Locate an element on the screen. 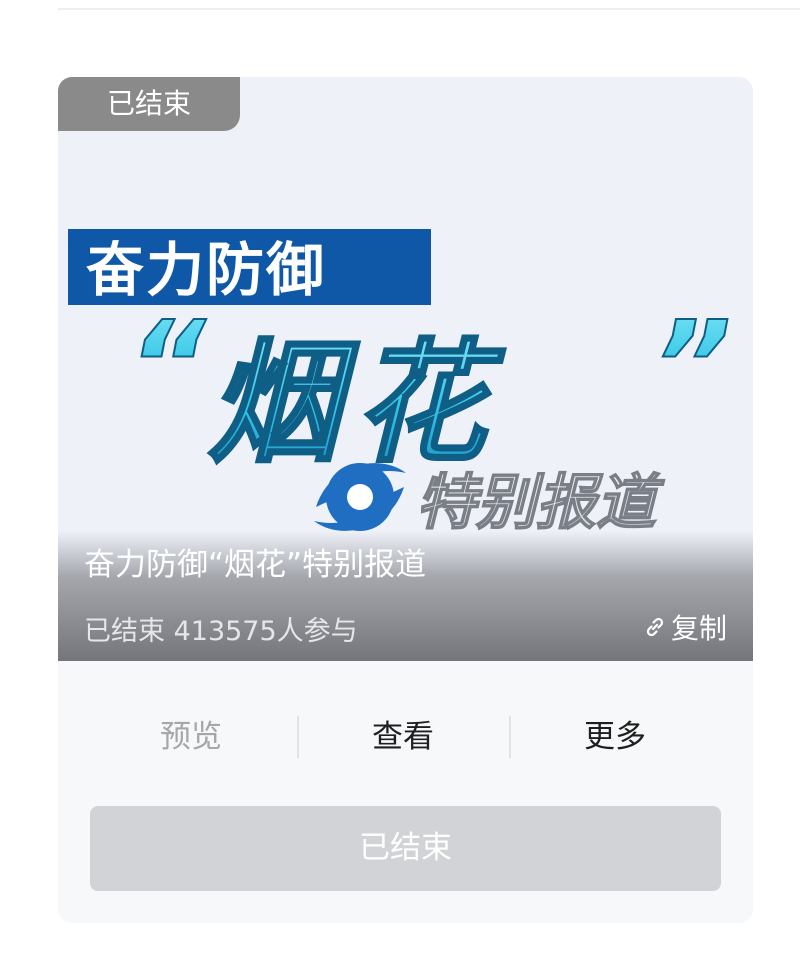 The width and height of the screenshot is (800, 966). poster-close-quote: ” is located at coordinates (692, 366).